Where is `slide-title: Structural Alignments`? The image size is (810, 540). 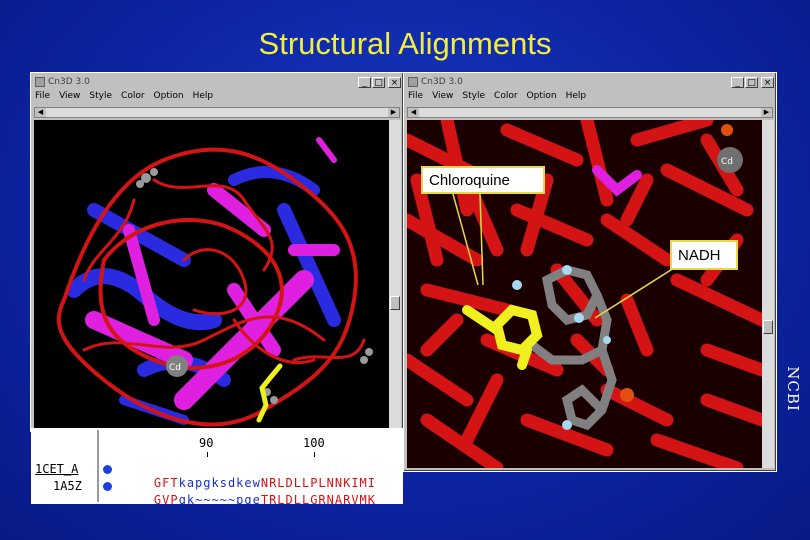
slide-title: Structural Alignments is located at coordinates (405, 43).